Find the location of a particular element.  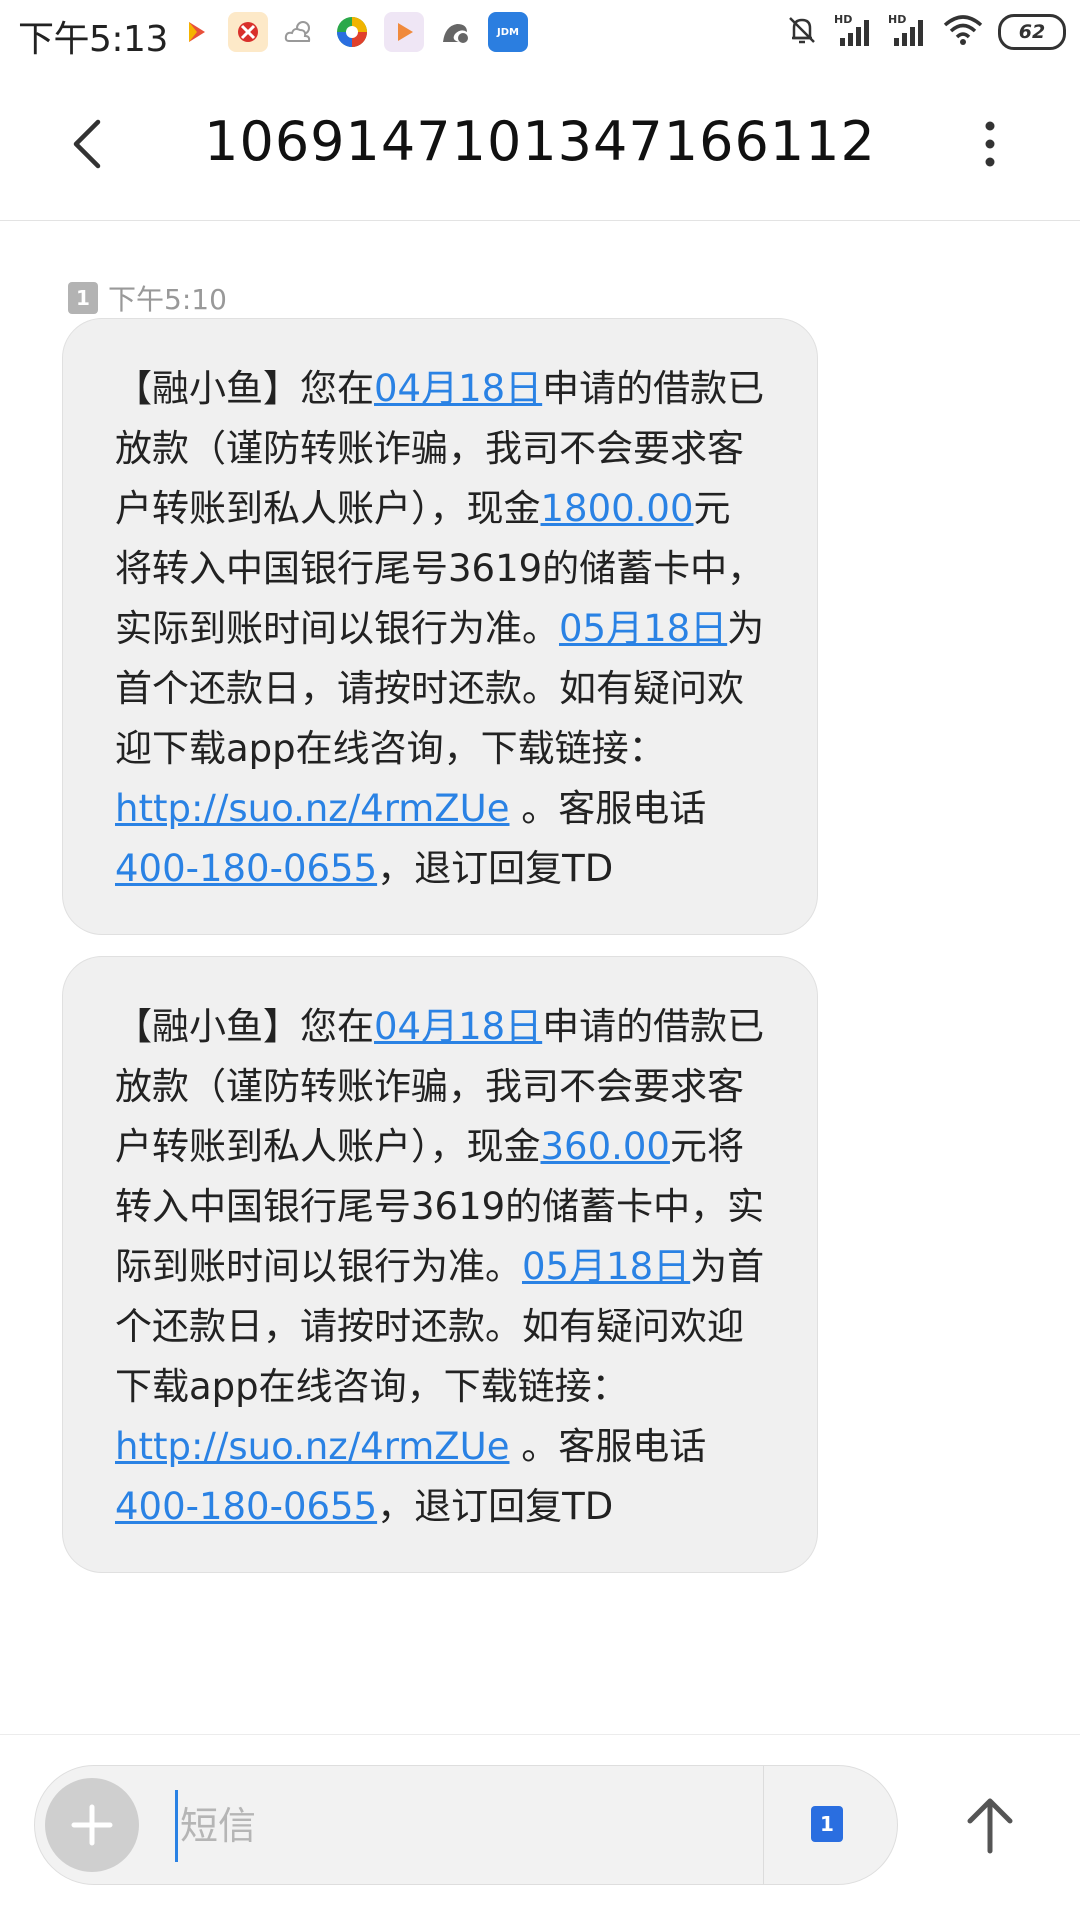

app-colorful-icon is located at coordinates (352, 32).